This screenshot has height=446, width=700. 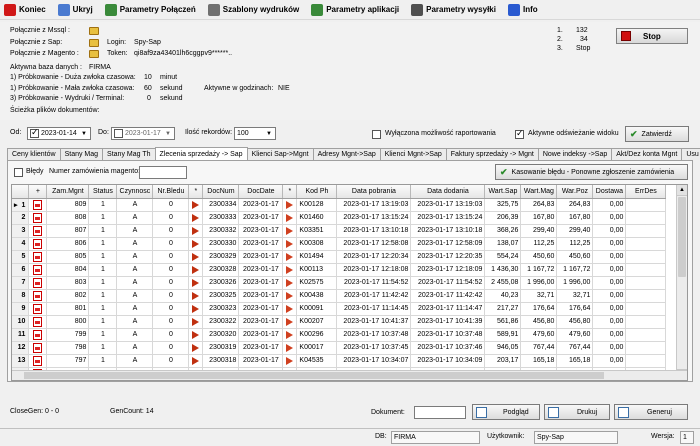 I want to click on column-header: *, so click(x=290, y=192).